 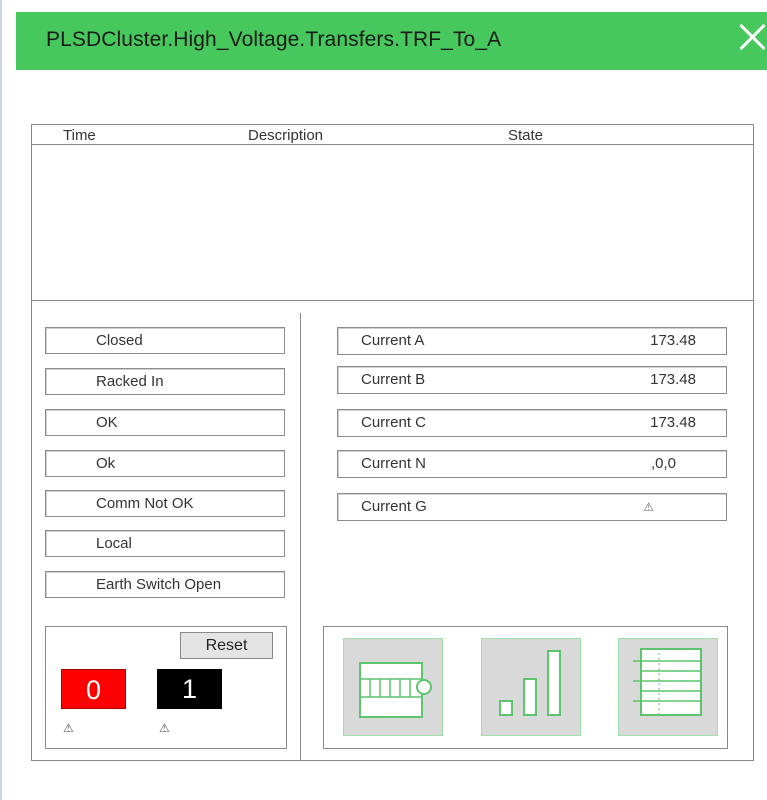 What do you see at coordinates (226, 645) in the screenshot?
I see `reset-button: Reset` at bounding box center [226, 645].